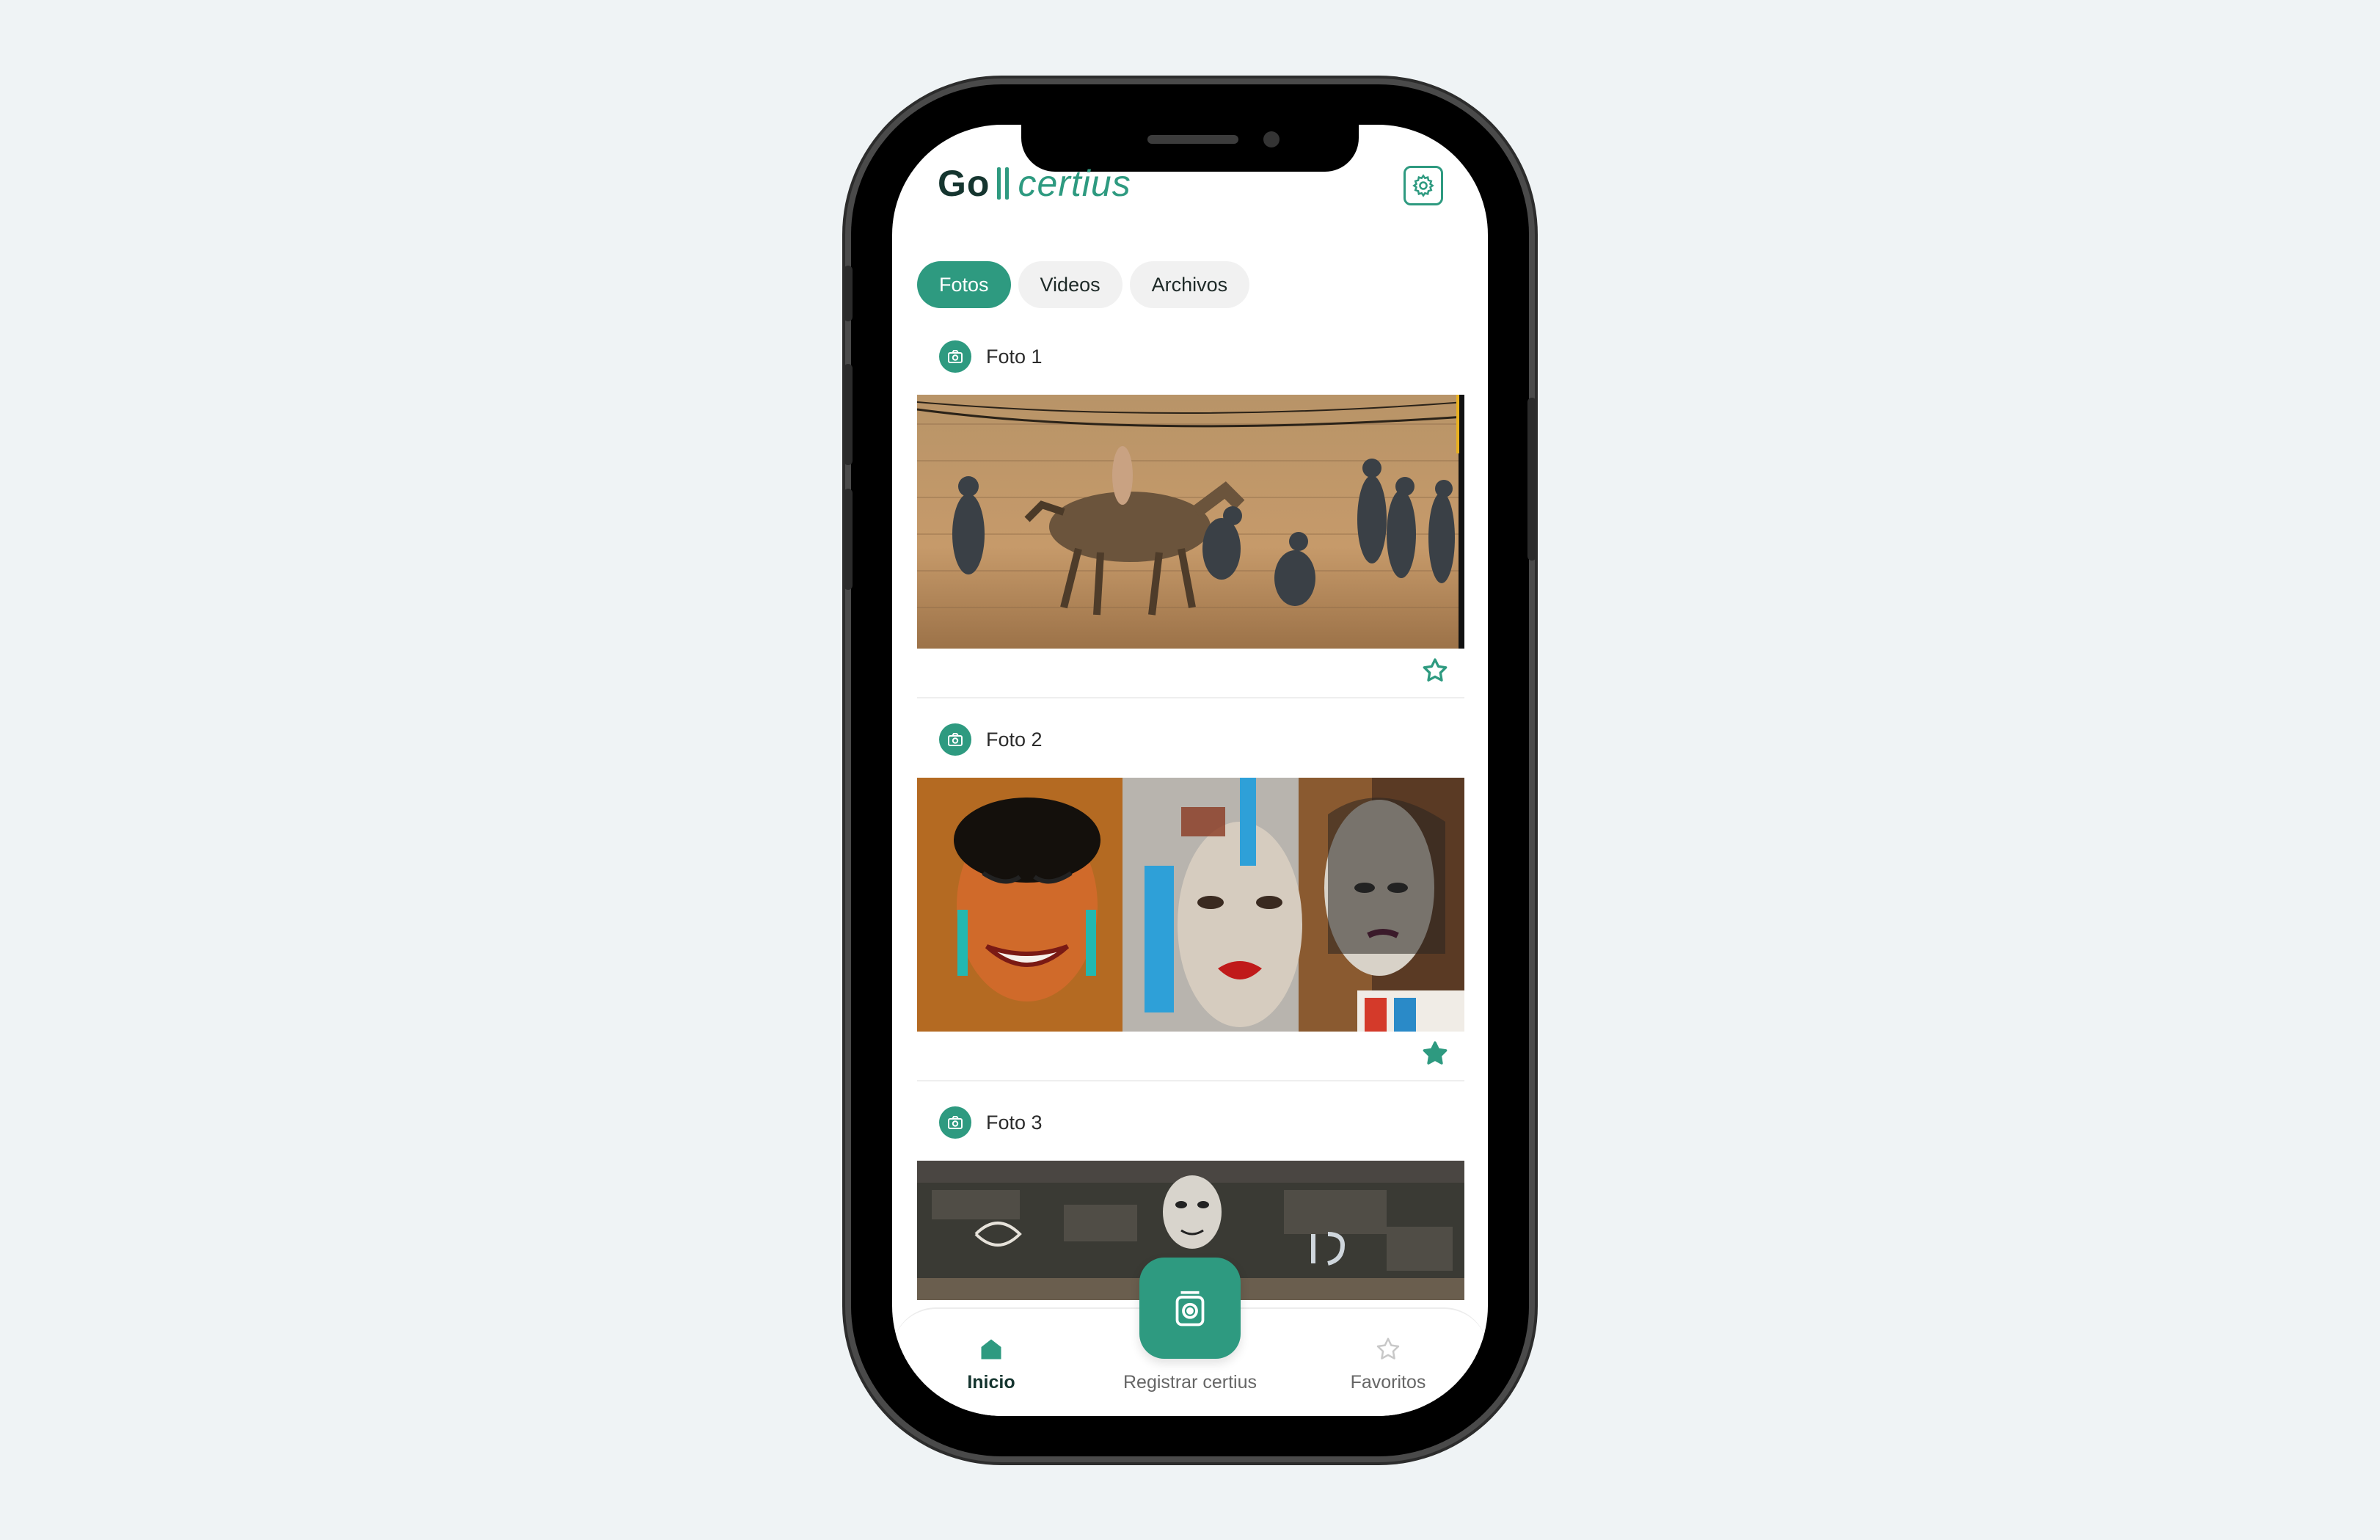 The height and width of the screenshot is (1540, 2380). Describe the element at coordinates (1015, 1122) in the screenshot. I see `photo-title: Foto 3` at that location.